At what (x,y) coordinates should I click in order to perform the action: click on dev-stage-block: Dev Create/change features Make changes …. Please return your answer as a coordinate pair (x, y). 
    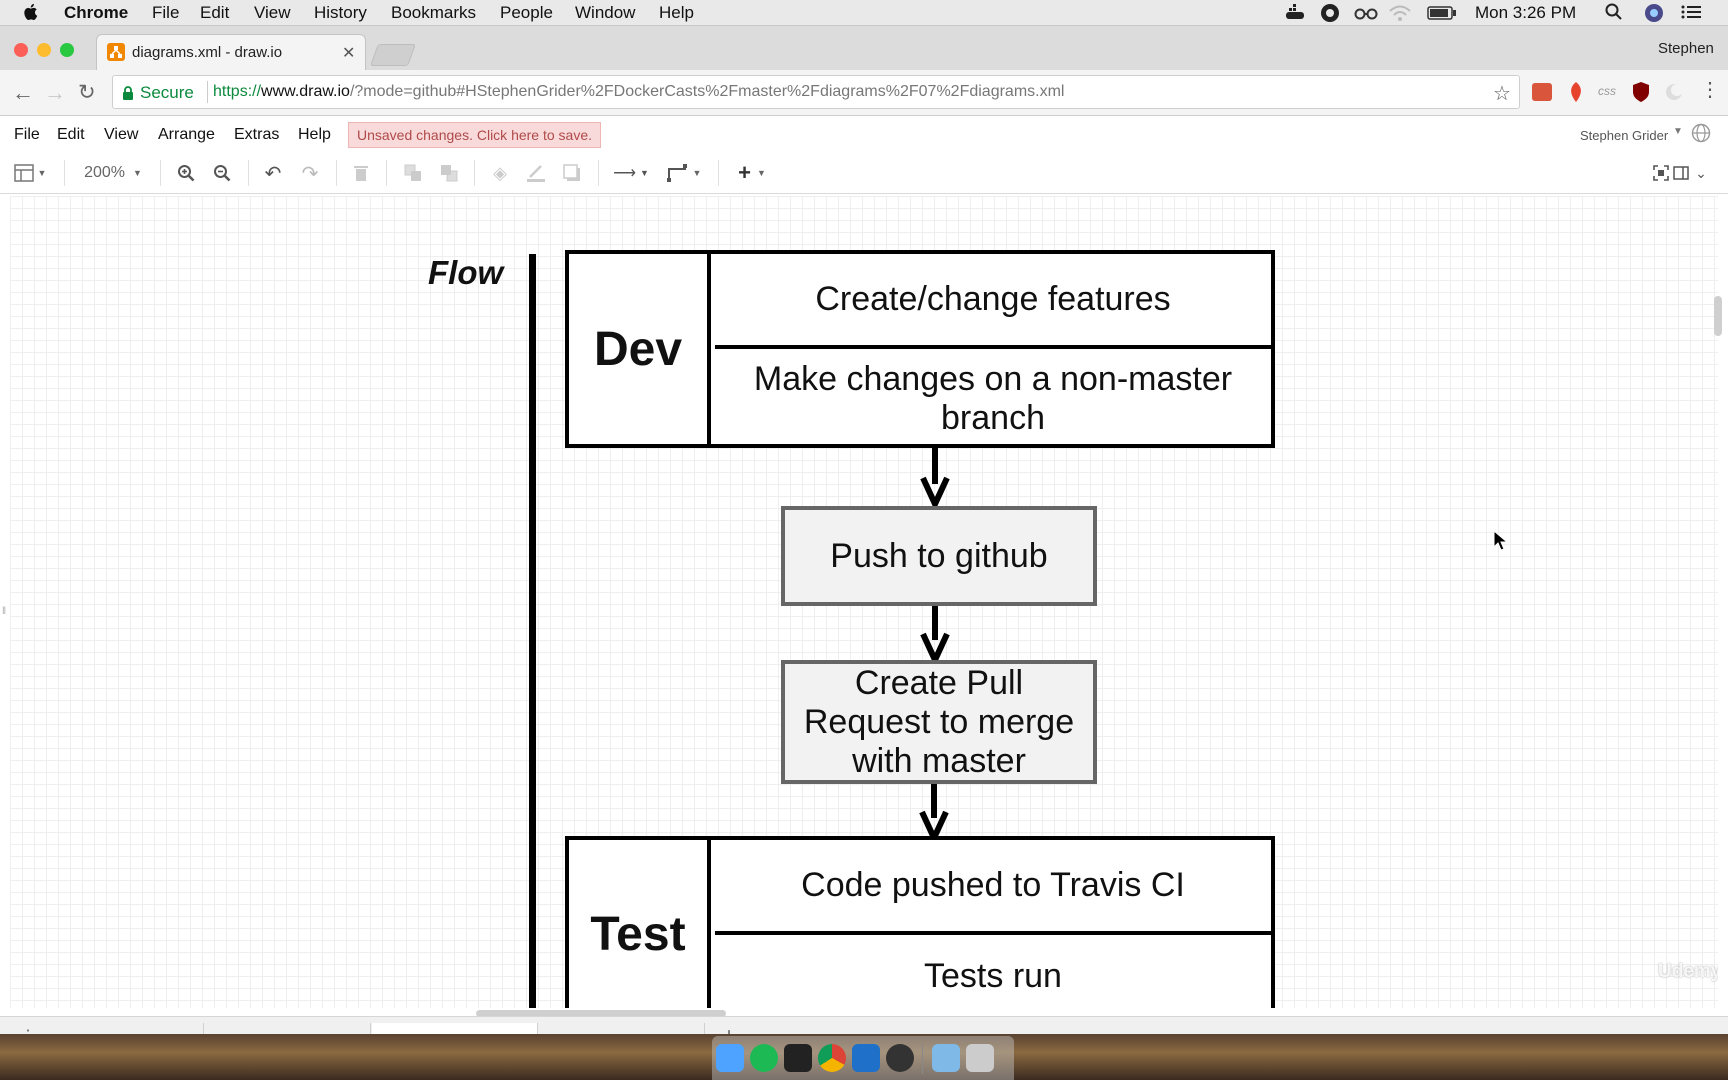
    Looking at the image, I should click on (920, 349).